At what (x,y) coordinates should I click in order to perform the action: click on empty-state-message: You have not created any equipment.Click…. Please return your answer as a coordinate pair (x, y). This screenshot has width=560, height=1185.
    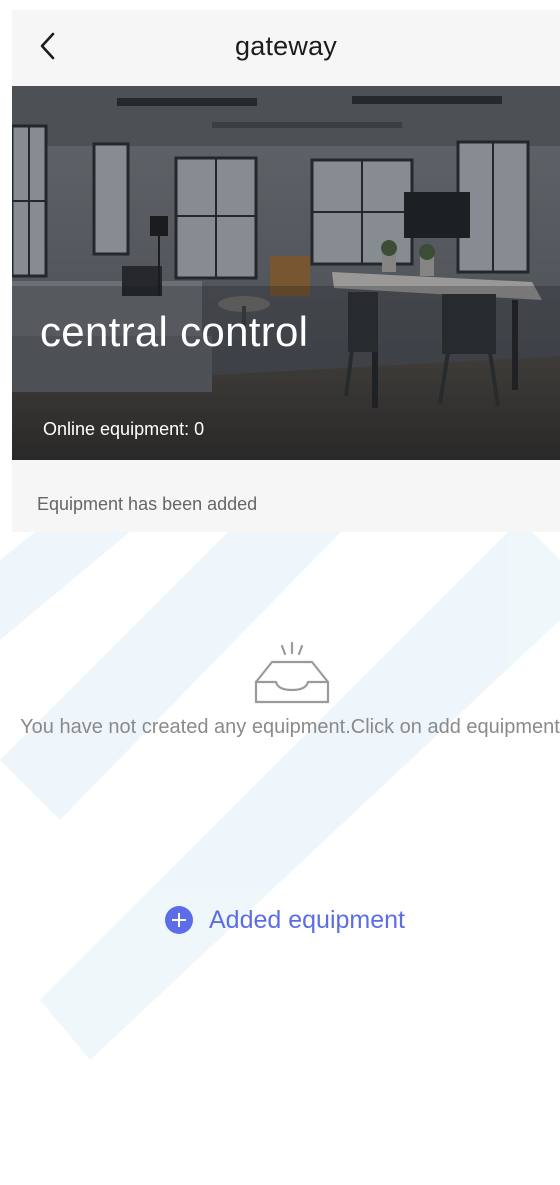
    Looking at the image, I should click on (290, 727).